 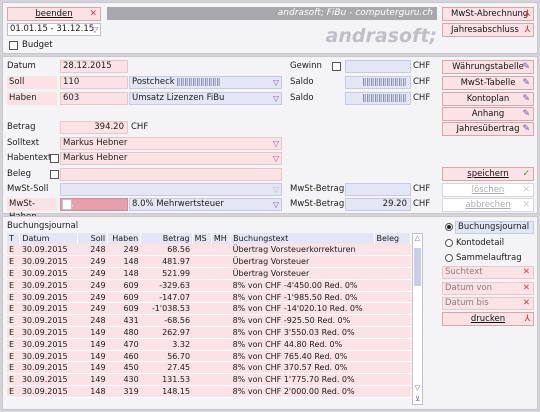 I want to click on table-cell: -1'038.53, so click(x=166, y=309).